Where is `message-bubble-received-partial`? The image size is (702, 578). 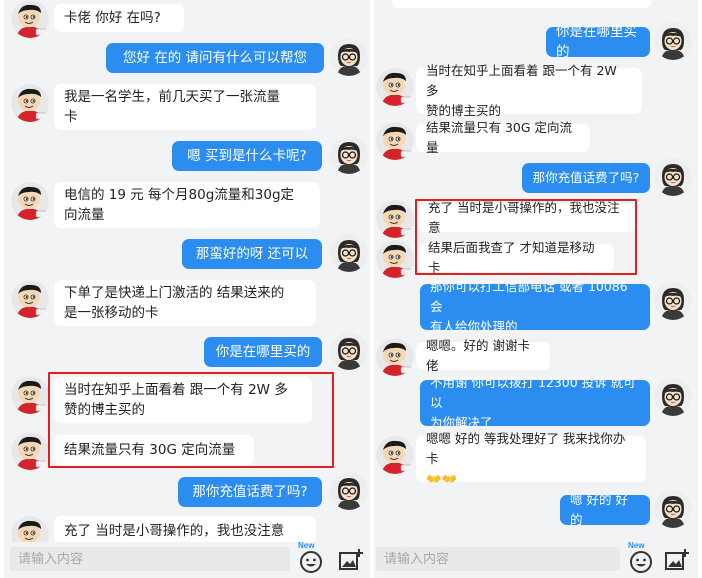 message-bubble-received-partial is located at coordinates (522, 4).